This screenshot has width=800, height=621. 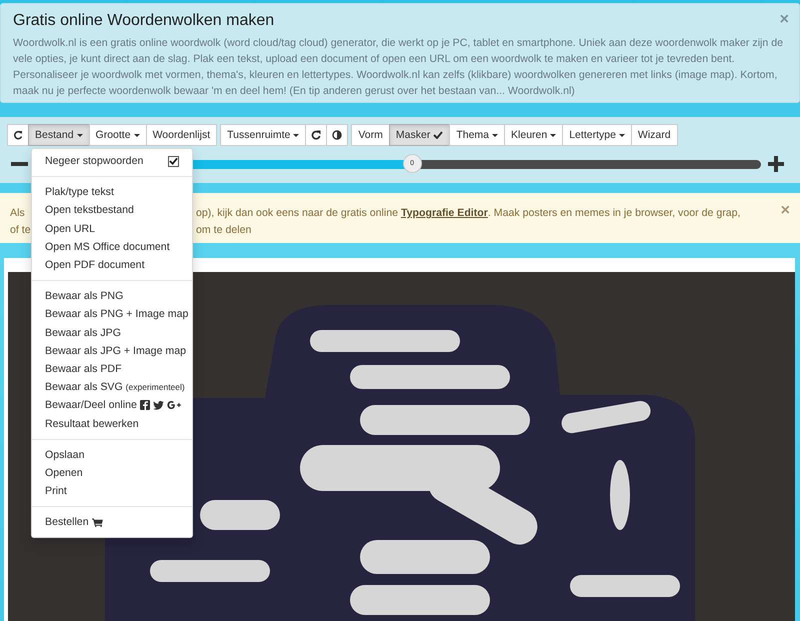 I want to click on menu-item: Open URL, so click(x=112, y=229).